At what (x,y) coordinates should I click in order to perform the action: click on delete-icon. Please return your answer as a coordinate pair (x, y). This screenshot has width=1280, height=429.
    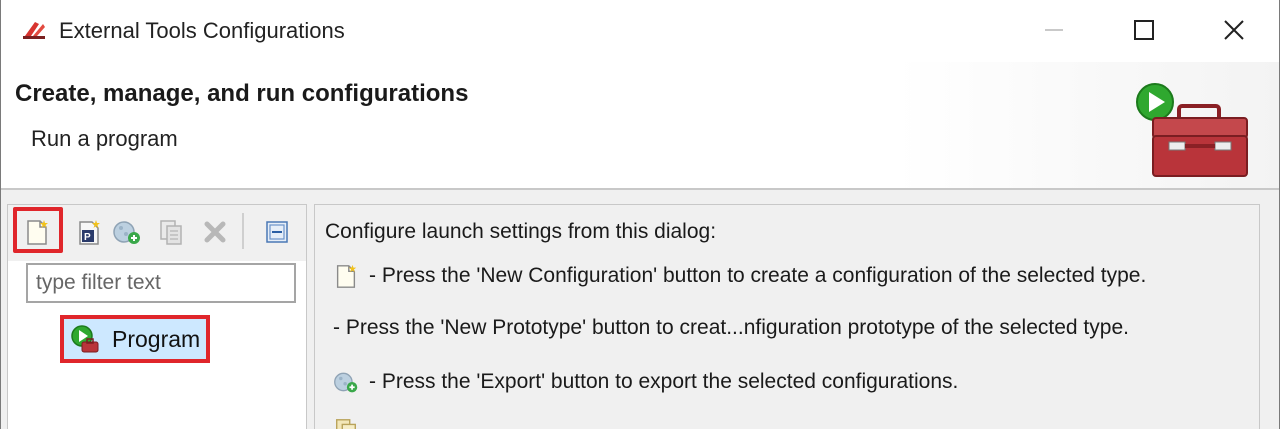
    Looking at the image, I should click on (215, 232).